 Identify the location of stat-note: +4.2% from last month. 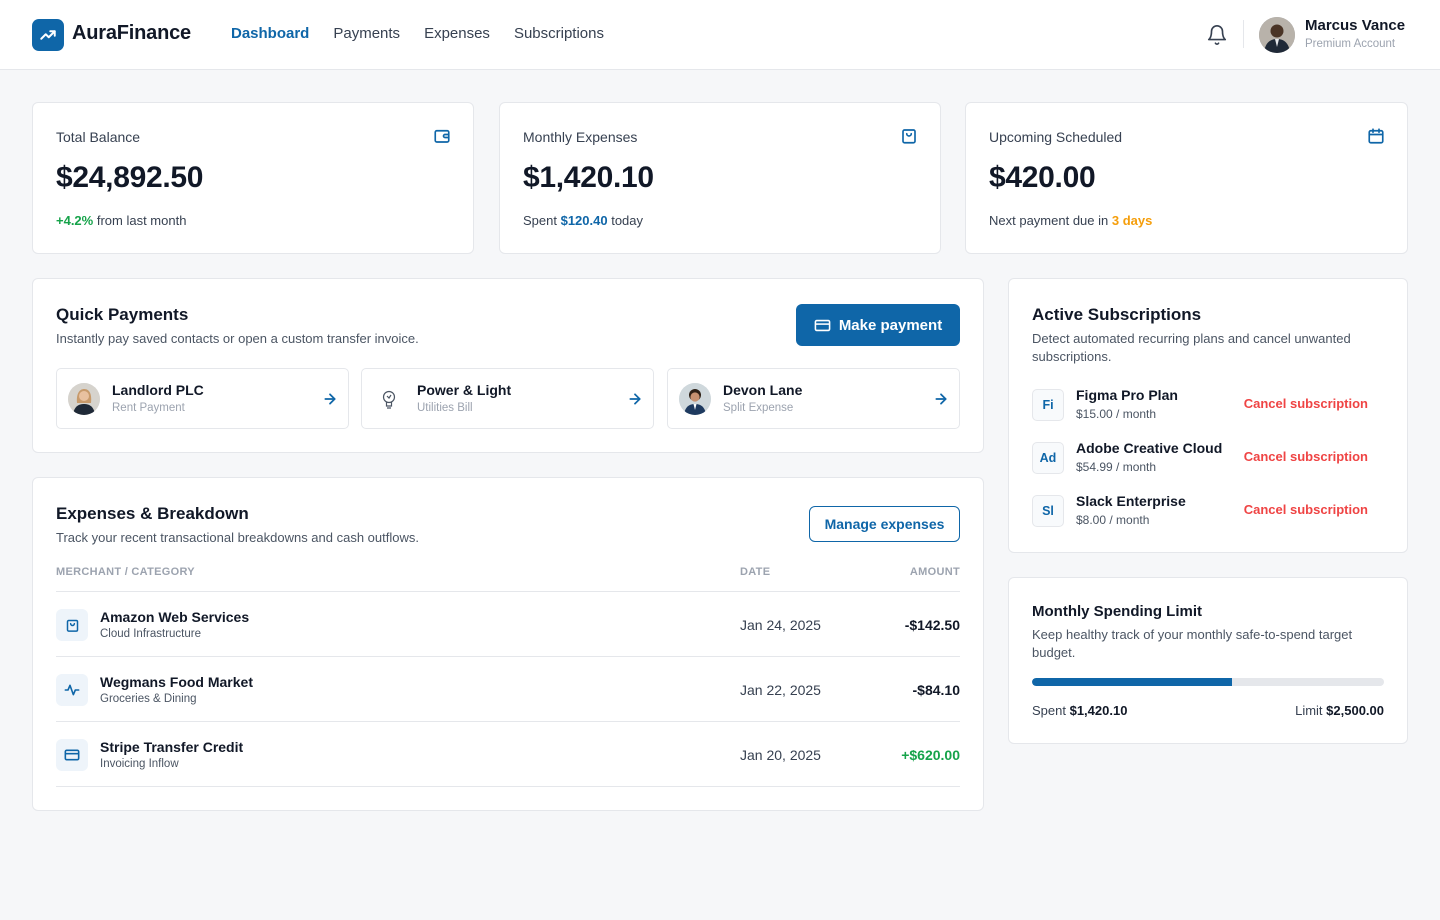
(121, 220).